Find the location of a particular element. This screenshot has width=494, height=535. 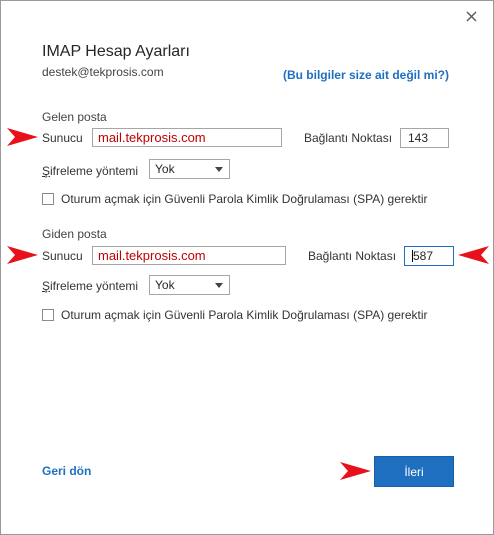

back-link: Geri dön is located at coordinates (66, 471).